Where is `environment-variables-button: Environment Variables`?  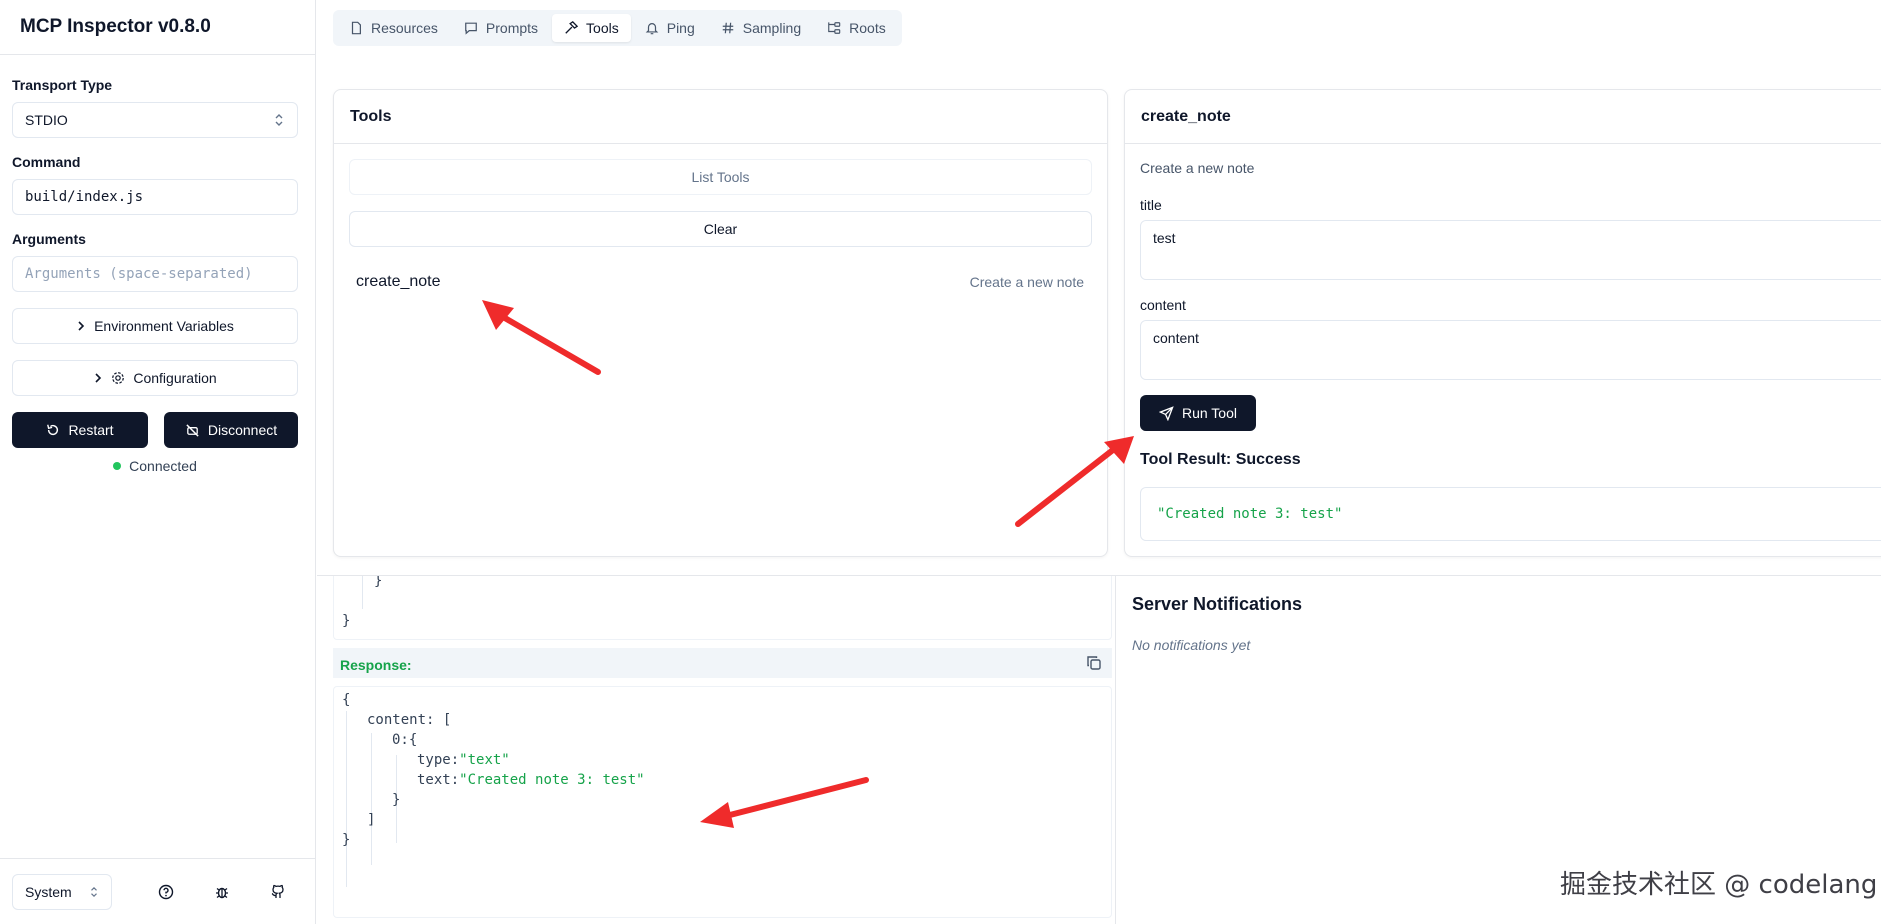 environment-variables-button: Environment Variables is located at coordinates (155, 326).